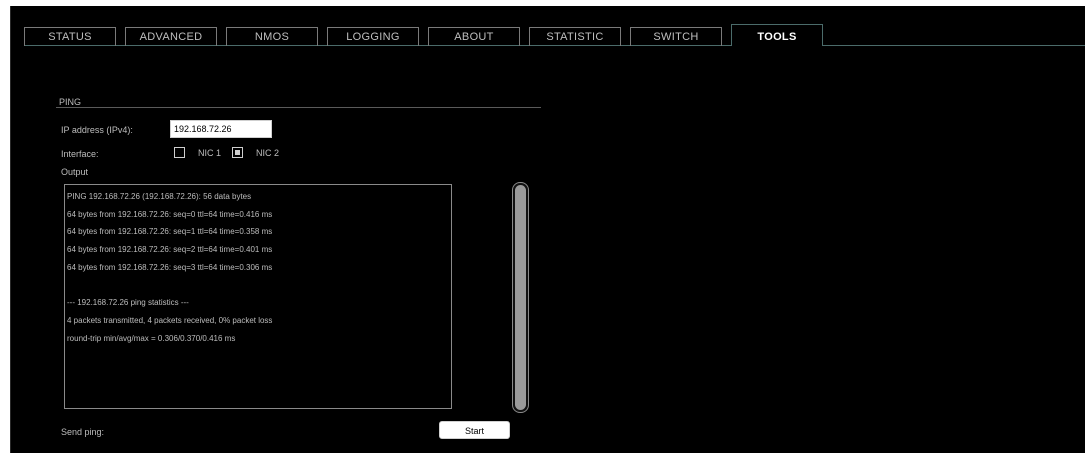 The width and height of the screenshot is (1085, 453). Describe the element at coordinates (171, 36) in the screenshot. I see `tab-advanced: ADVANCED` at that location.